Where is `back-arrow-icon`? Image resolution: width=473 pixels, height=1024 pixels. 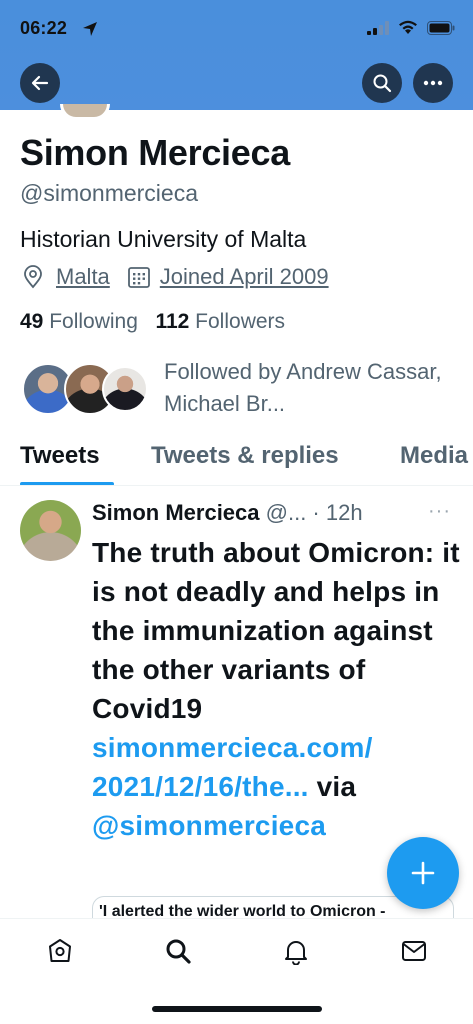 back-arrow-icon is located at coordinates (40, 83).